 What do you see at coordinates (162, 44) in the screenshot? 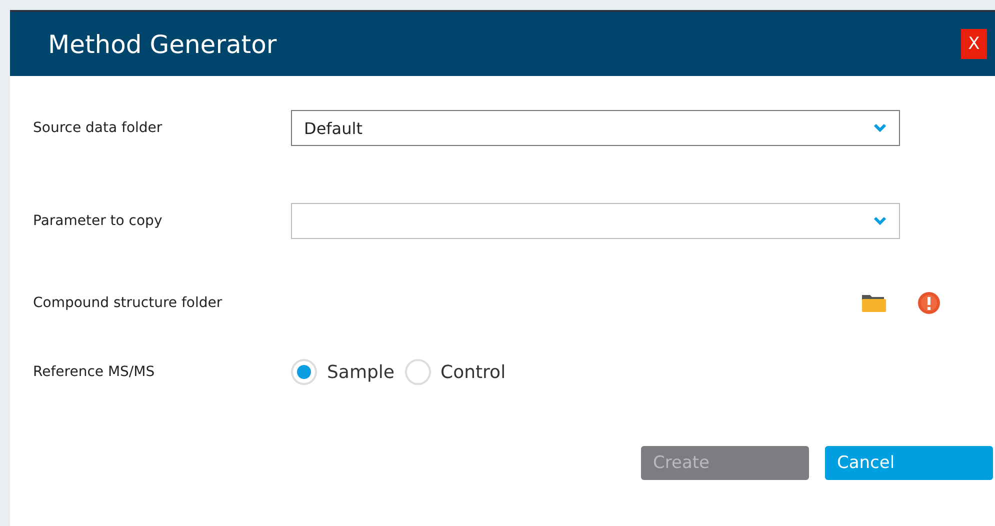
I see `window-title: Method Generator` at bounding box center [162, 44].